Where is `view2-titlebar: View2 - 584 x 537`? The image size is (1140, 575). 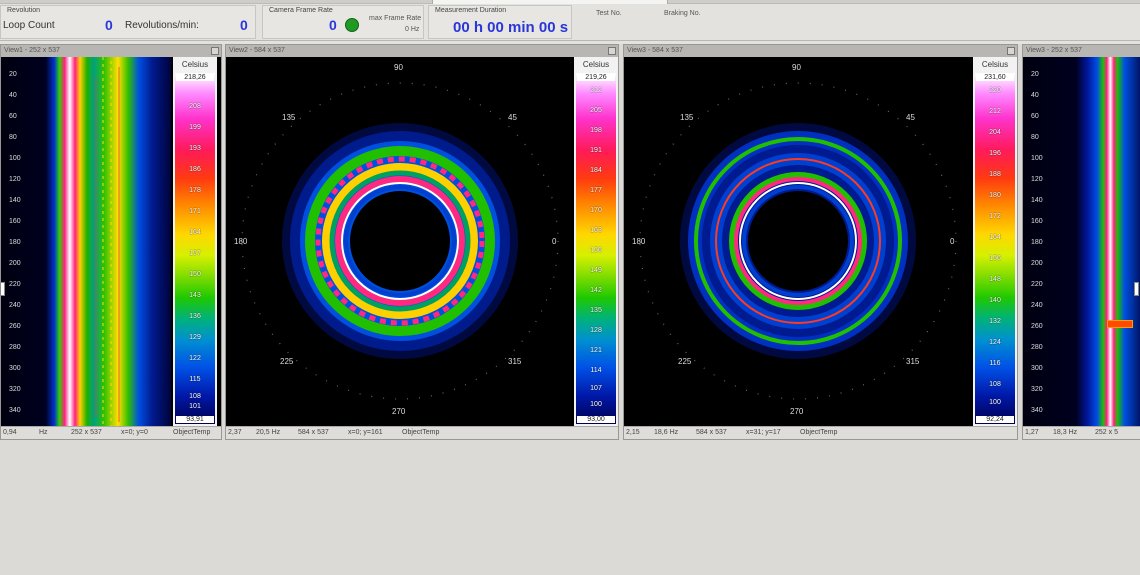 view2-titlebar: View2 - 584 x 537 is located at coordinates (422, 51).